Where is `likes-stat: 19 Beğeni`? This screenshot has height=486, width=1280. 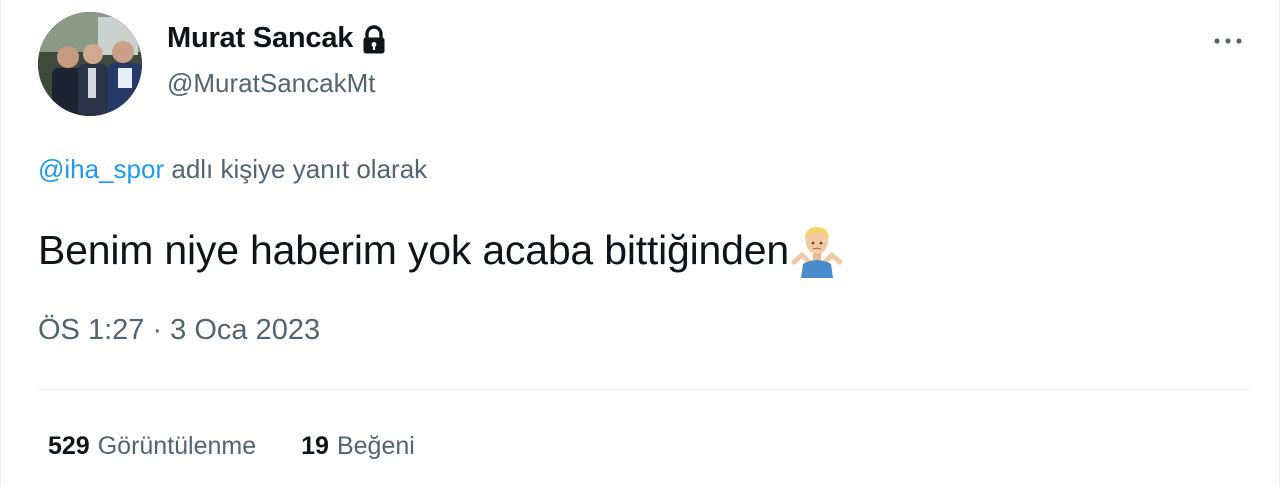 likes-stat: 19 Beğeni is located at coordinates (358, 446).